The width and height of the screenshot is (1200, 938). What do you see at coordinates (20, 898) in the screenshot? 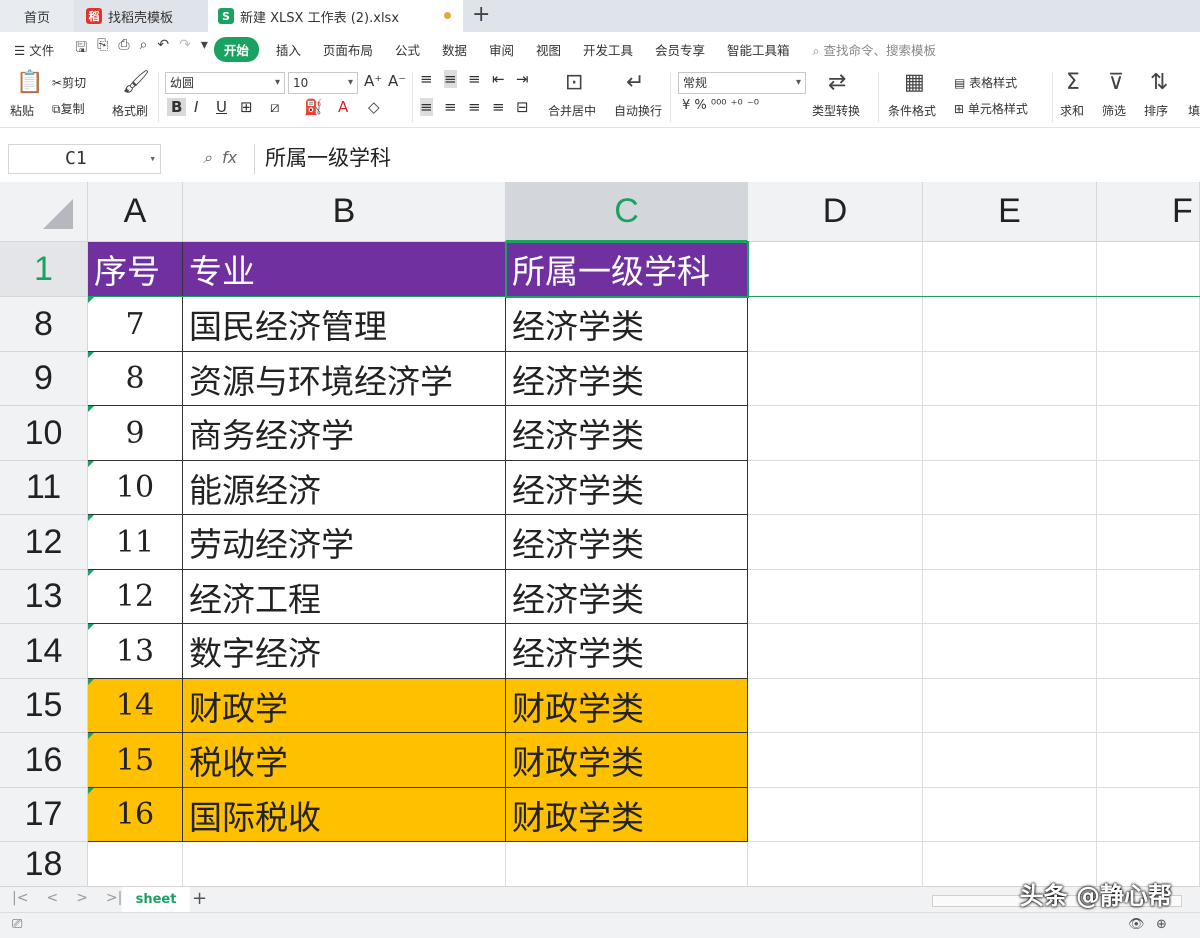
I see `first-sheet-icon: |<` at bounding box center [20, 898].